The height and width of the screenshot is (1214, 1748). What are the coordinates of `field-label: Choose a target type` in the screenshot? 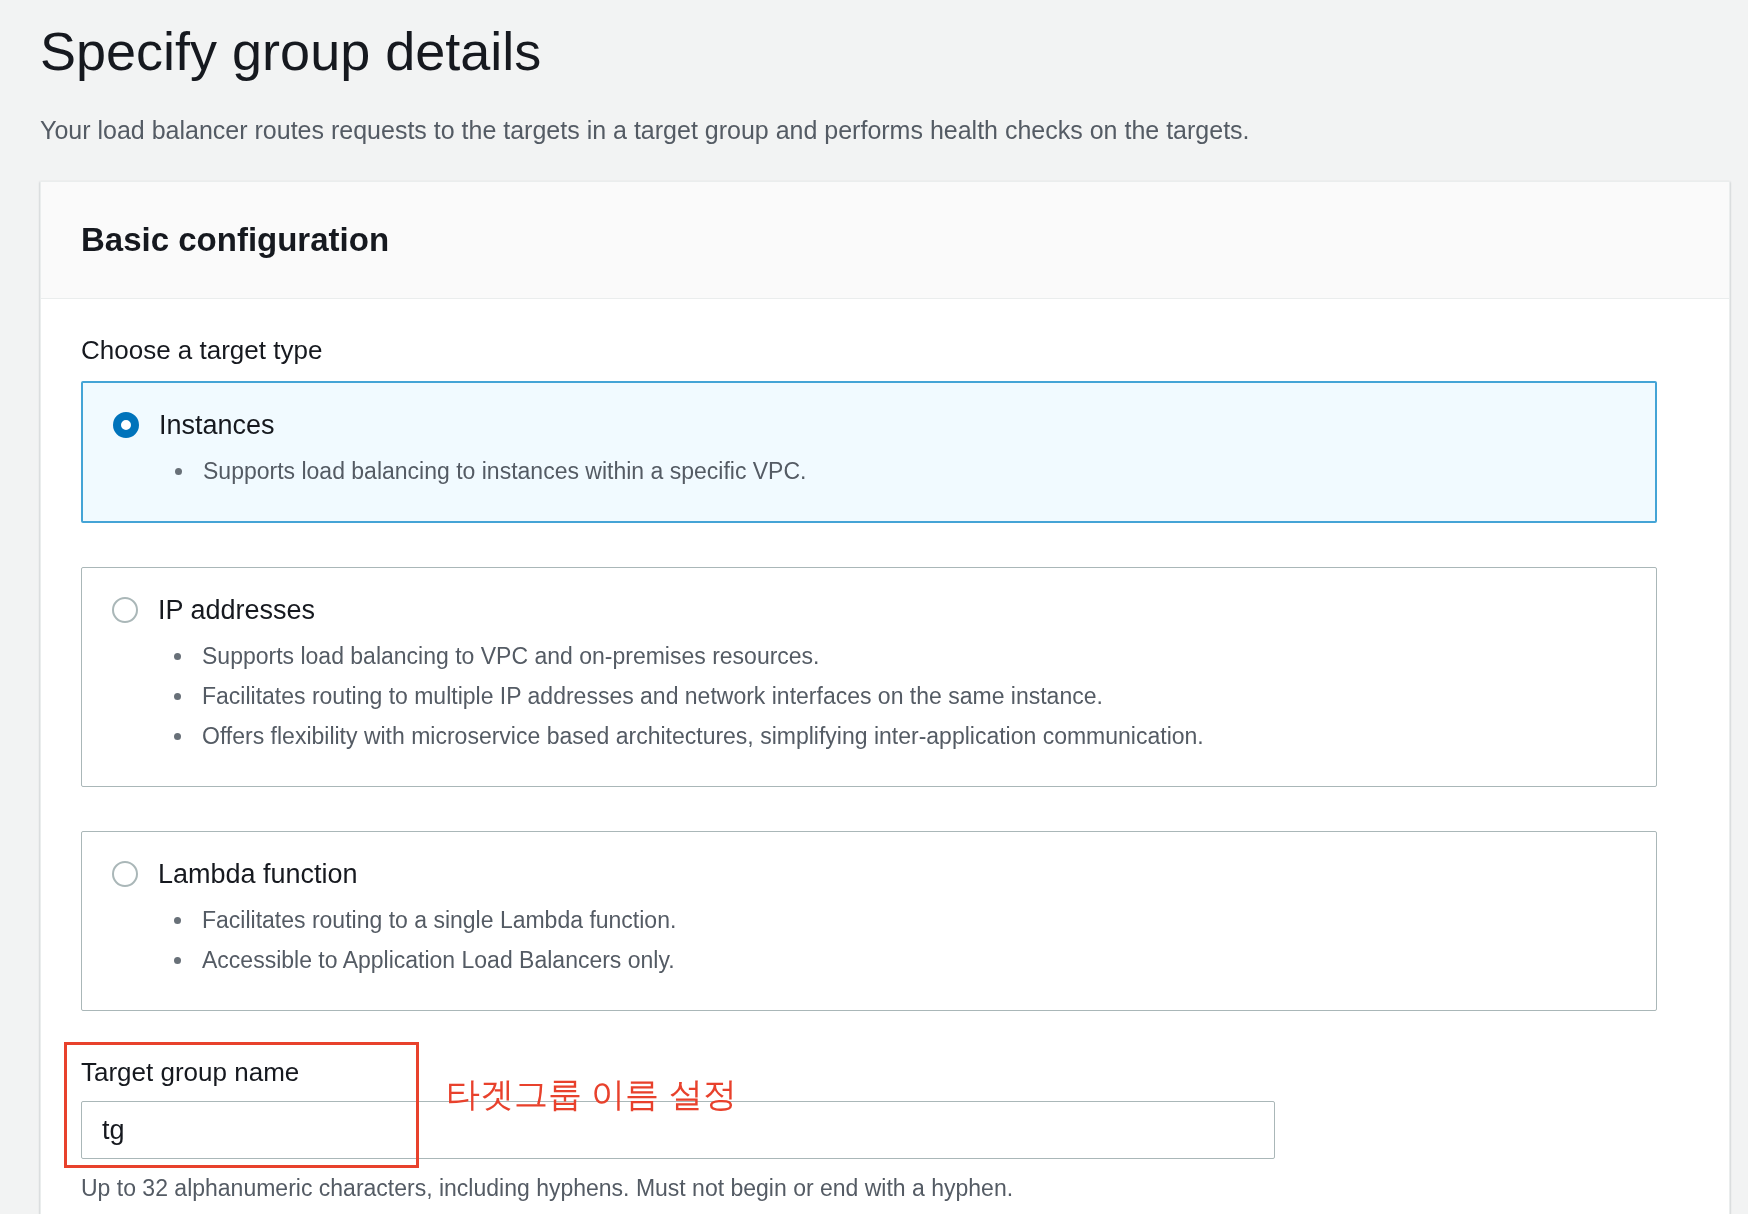 It's located at (202, 350).